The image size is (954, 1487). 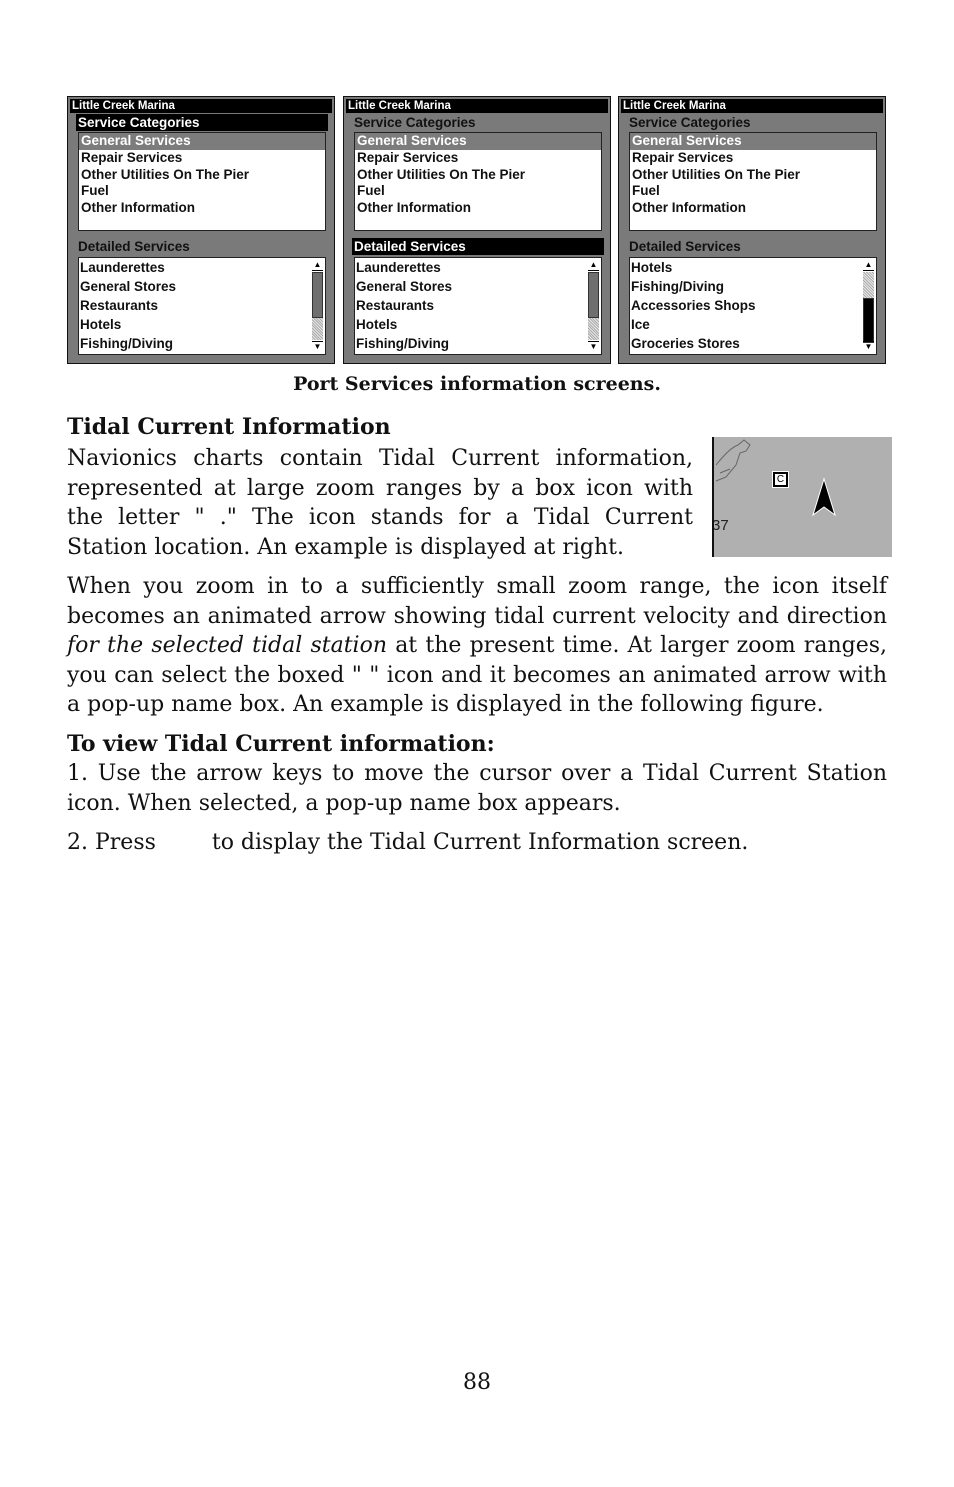 I want to click on detail-item: Groceries Stores, so click(x=753, y=343).